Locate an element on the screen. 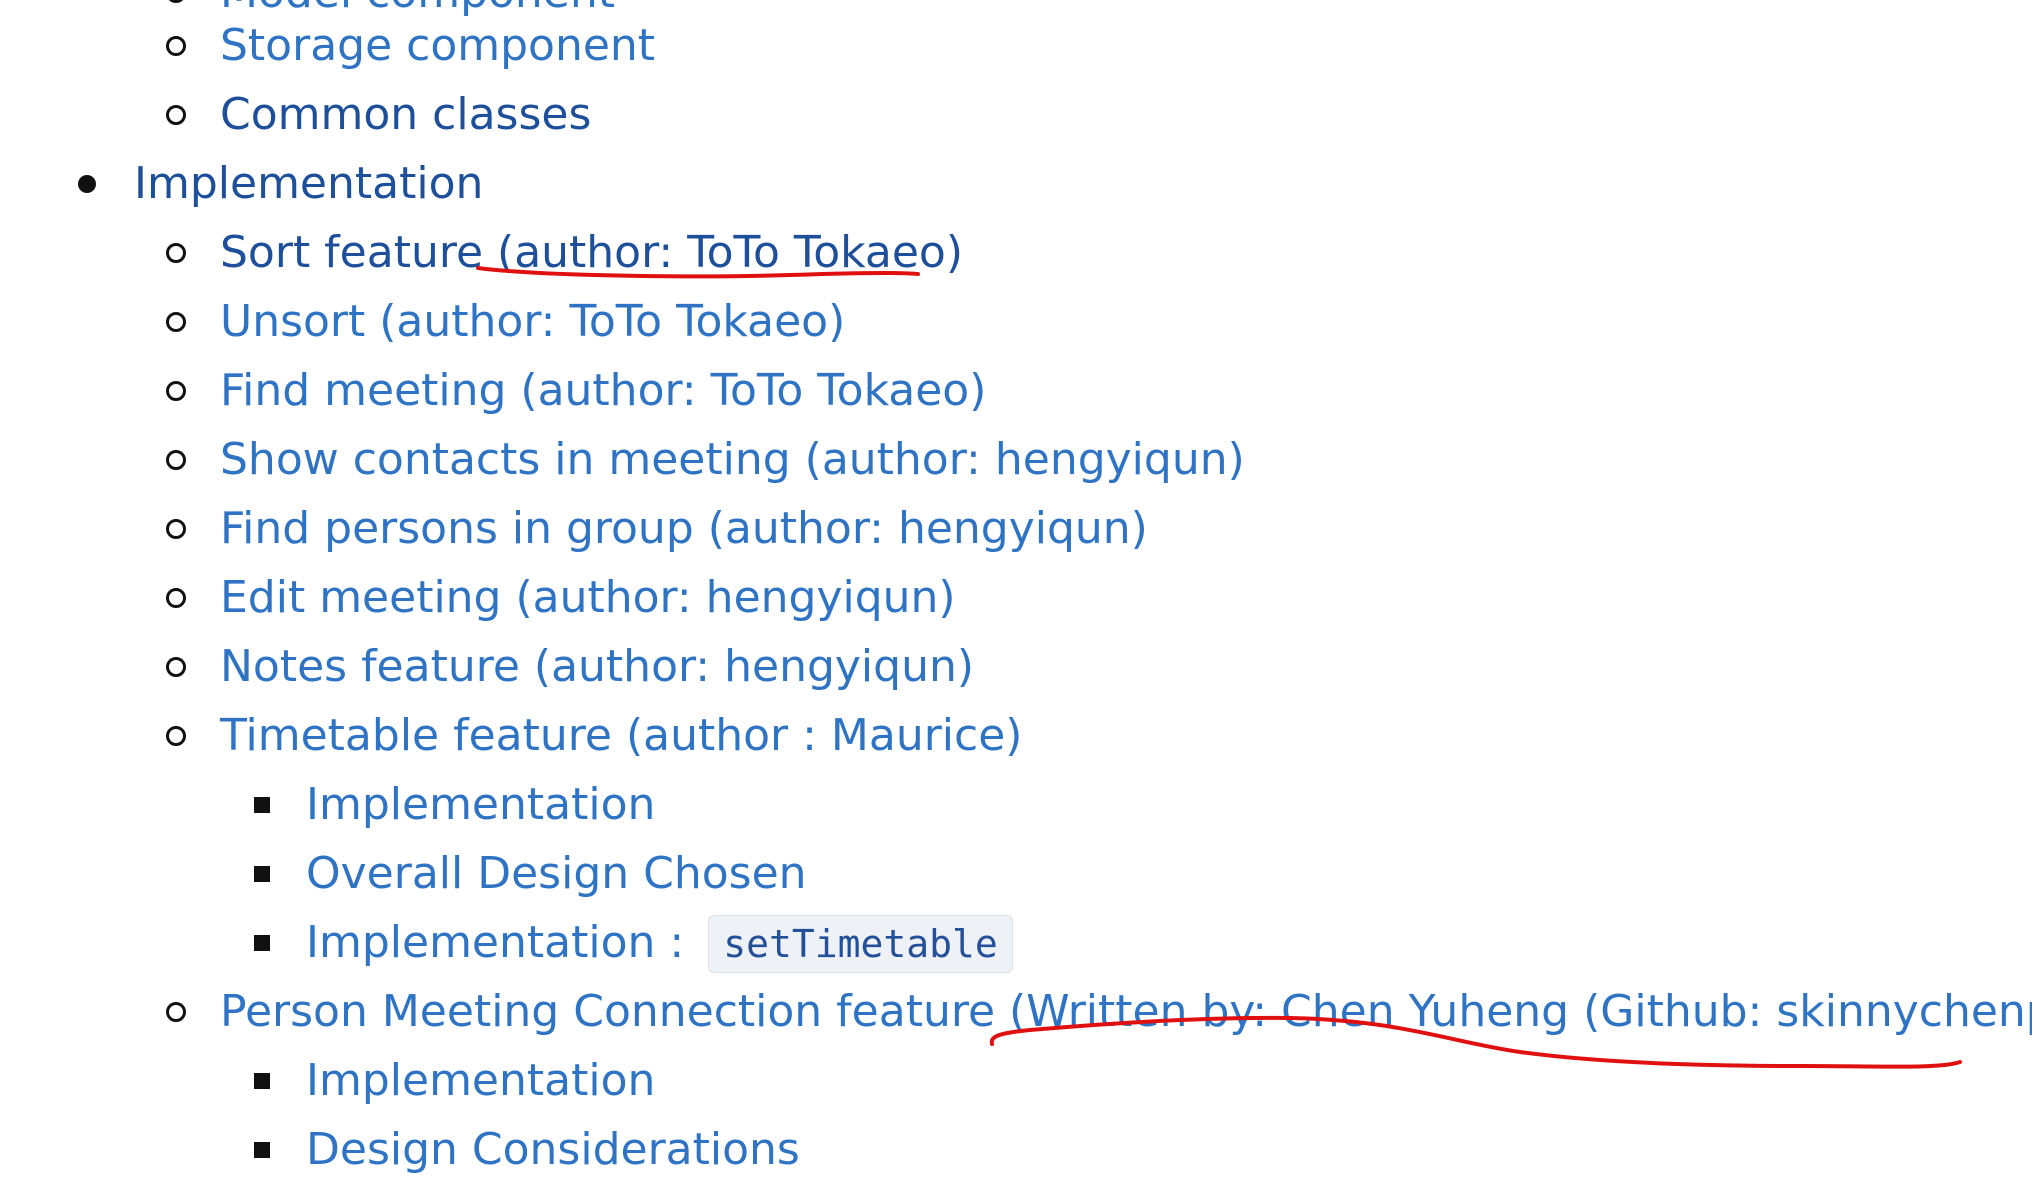 The image size is (2032, 1184). toc-link-implementation: Implementation is located at coordinates (308, 183).